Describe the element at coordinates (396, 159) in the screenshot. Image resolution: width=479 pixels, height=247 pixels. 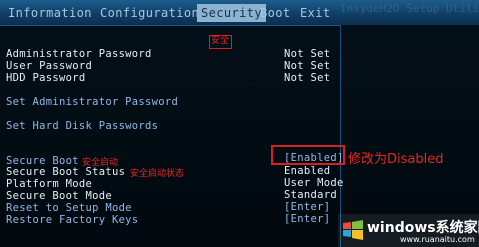
I see `secure-boot-annotation: 修改为Disabled` at that location.